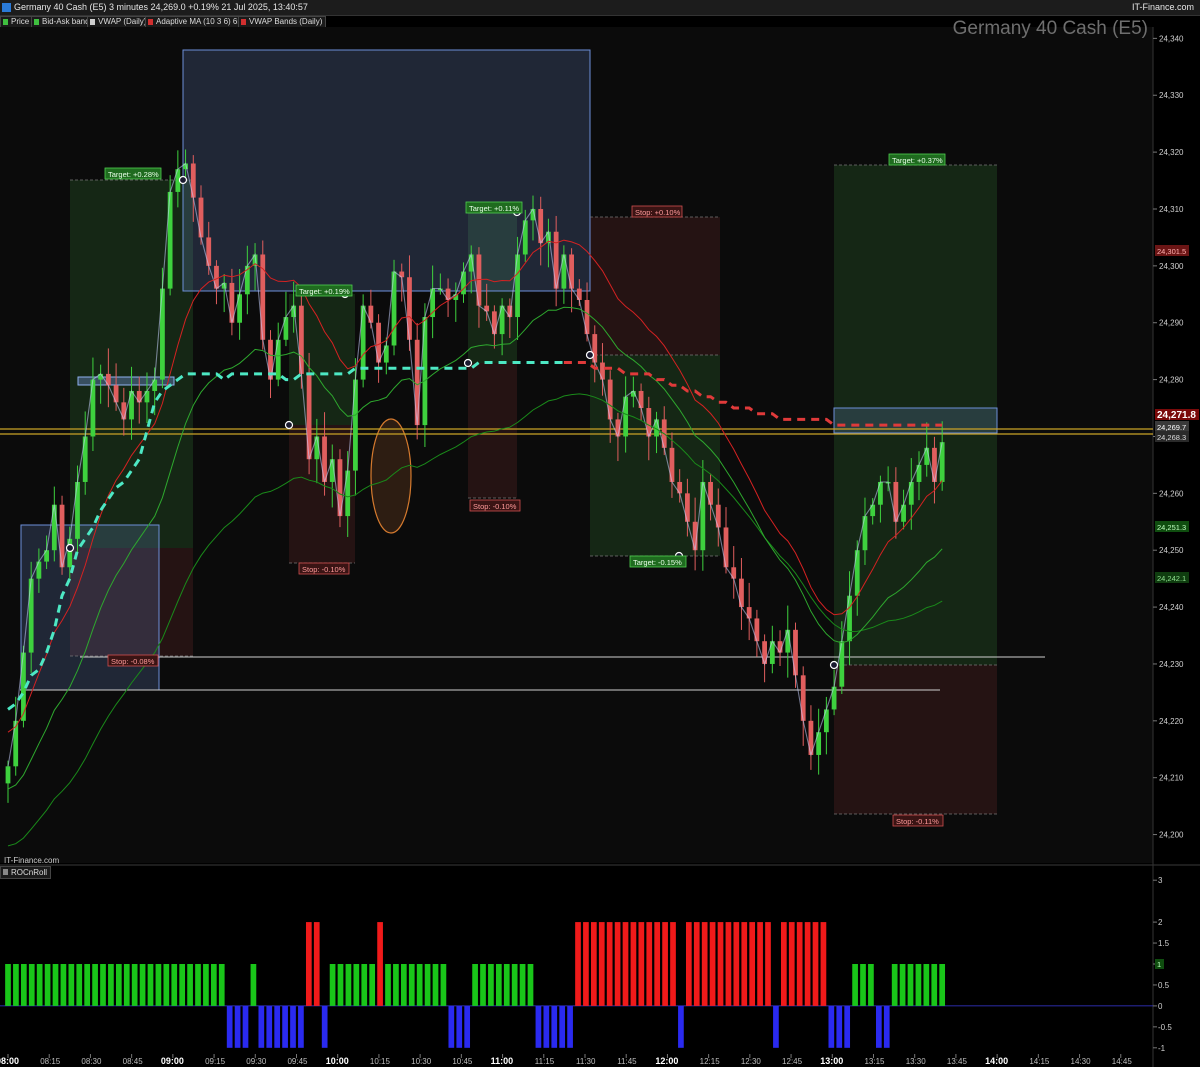  I want to click on indicator-y-label: 1.5, so click(1164, 943).